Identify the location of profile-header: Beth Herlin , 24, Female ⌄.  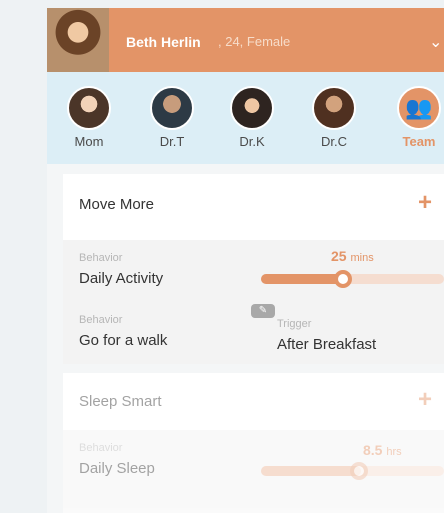
(245, 40).